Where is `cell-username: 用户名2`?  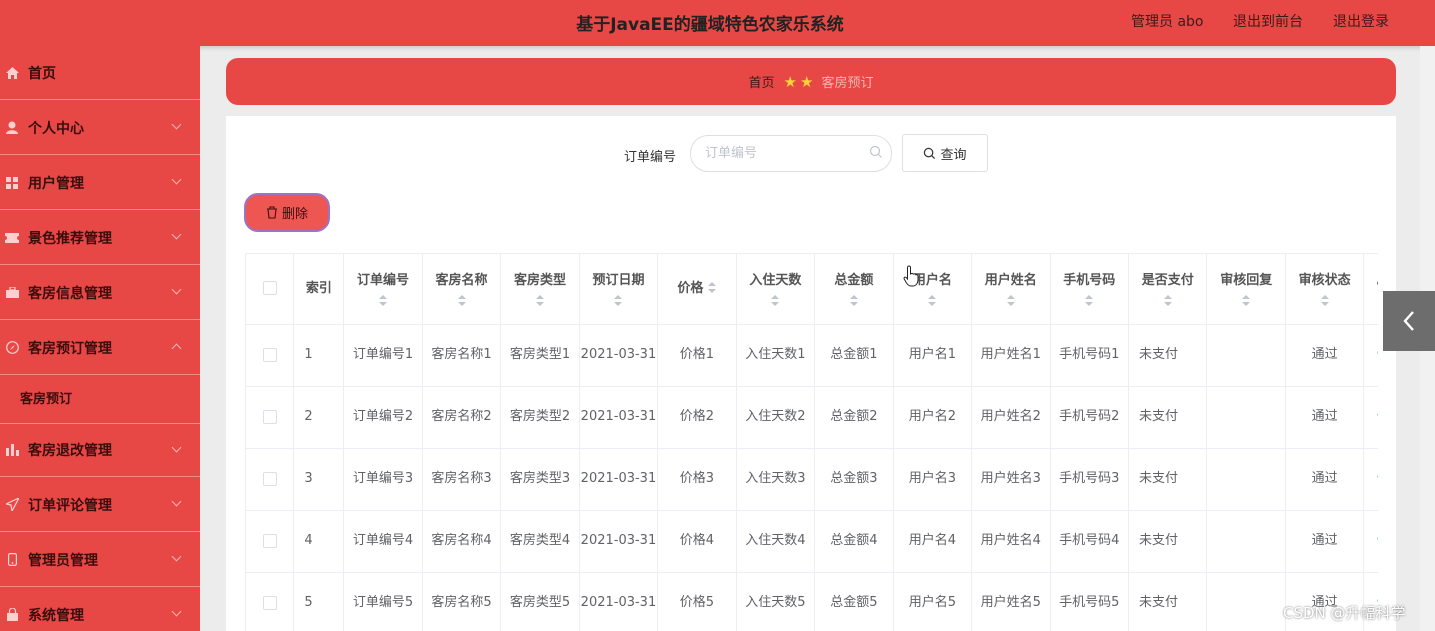 cell-username: 用户名2 is located at coordinates (933, 417).